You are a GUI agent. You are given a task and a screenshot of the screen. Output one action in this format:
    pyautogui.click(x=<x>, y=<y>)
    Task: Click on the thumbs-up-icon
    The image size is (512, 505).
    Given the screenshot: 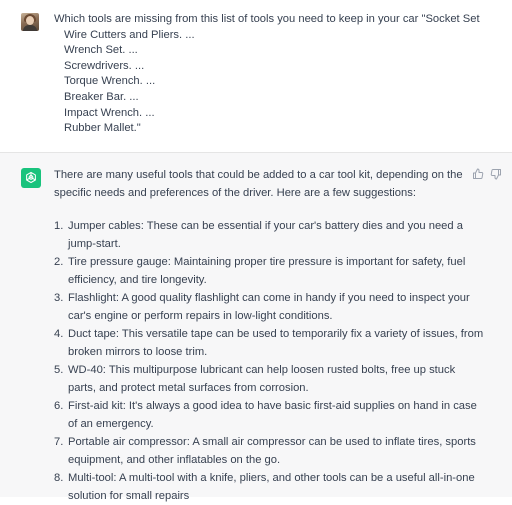 What is the action you would take?
    pyautogui.click(x=478, y=174)
    